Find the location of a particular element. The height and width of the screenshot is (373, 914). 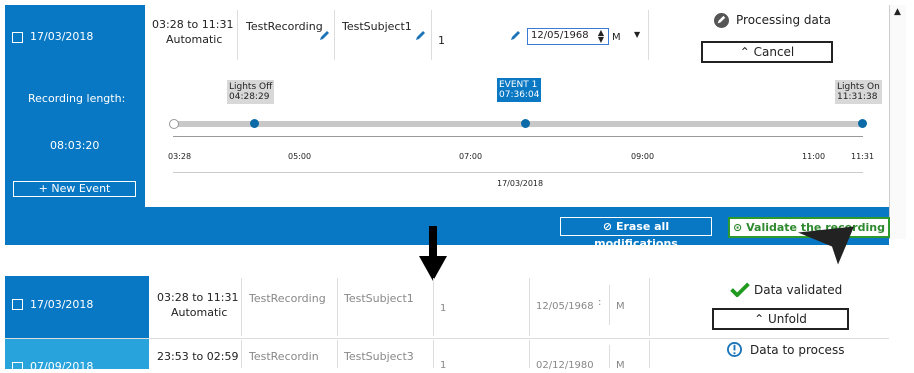

event-label-lights-off: Lights Off 04:28:29 is located at coordinates (251, 92).